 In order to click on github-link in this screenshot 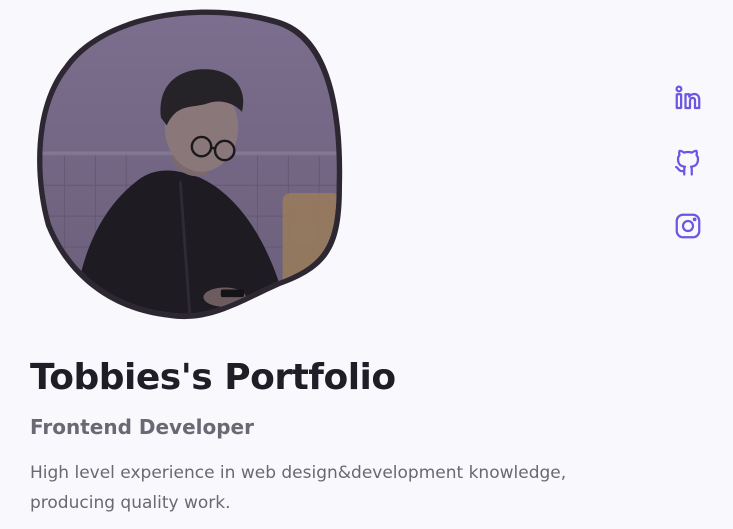, I will do `click(688, 162)`.